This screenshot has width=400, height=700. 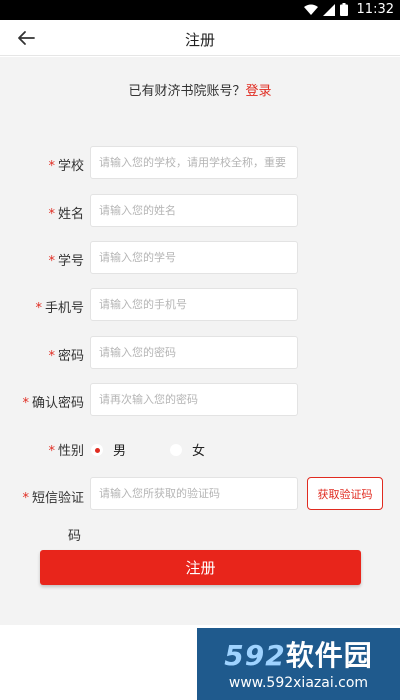 What do you see at coordinates (70, 214) in the screenshot?
I see `name-label-text: 姓名` at bounding box center [70, 214].